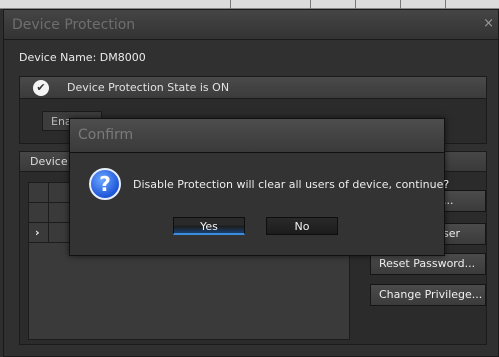 This screenshot has width=499, height=357. Describe the element at coordinates (105, 184) in the screenshot. I see `question-icon: ?` at that location.